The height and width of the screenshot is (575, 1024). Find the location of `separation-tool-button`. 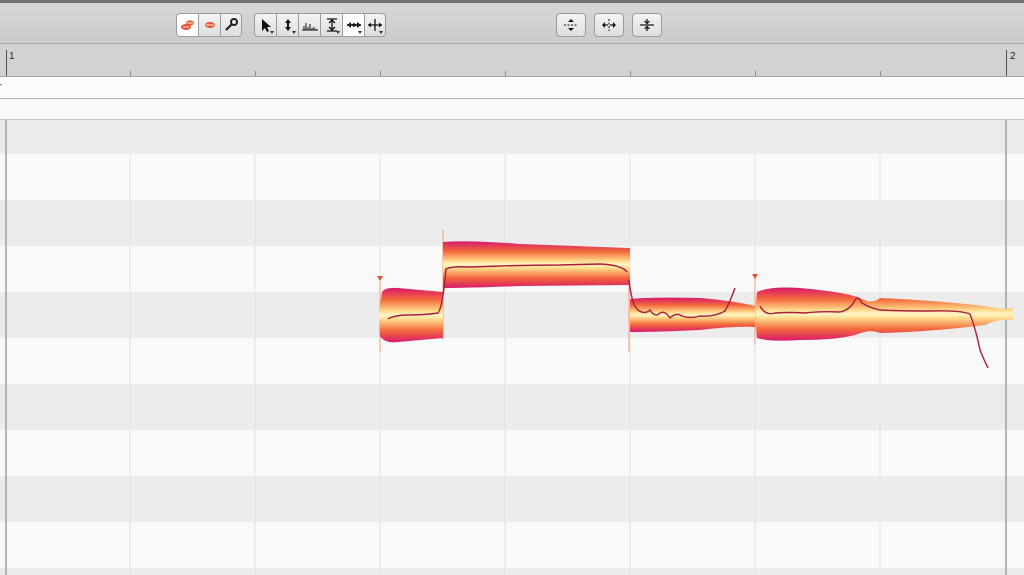

separation-tool-button is located at coordinates (375, 25).